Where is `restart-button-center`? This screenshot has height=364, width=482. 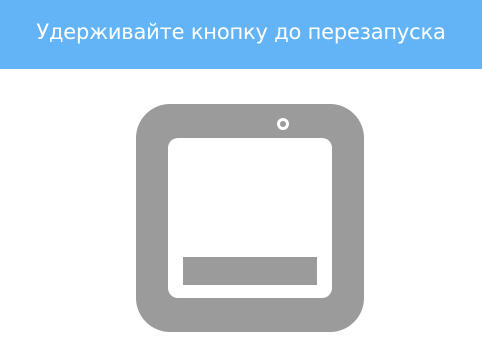 restart-button-center is located at coordinates (283, 124).